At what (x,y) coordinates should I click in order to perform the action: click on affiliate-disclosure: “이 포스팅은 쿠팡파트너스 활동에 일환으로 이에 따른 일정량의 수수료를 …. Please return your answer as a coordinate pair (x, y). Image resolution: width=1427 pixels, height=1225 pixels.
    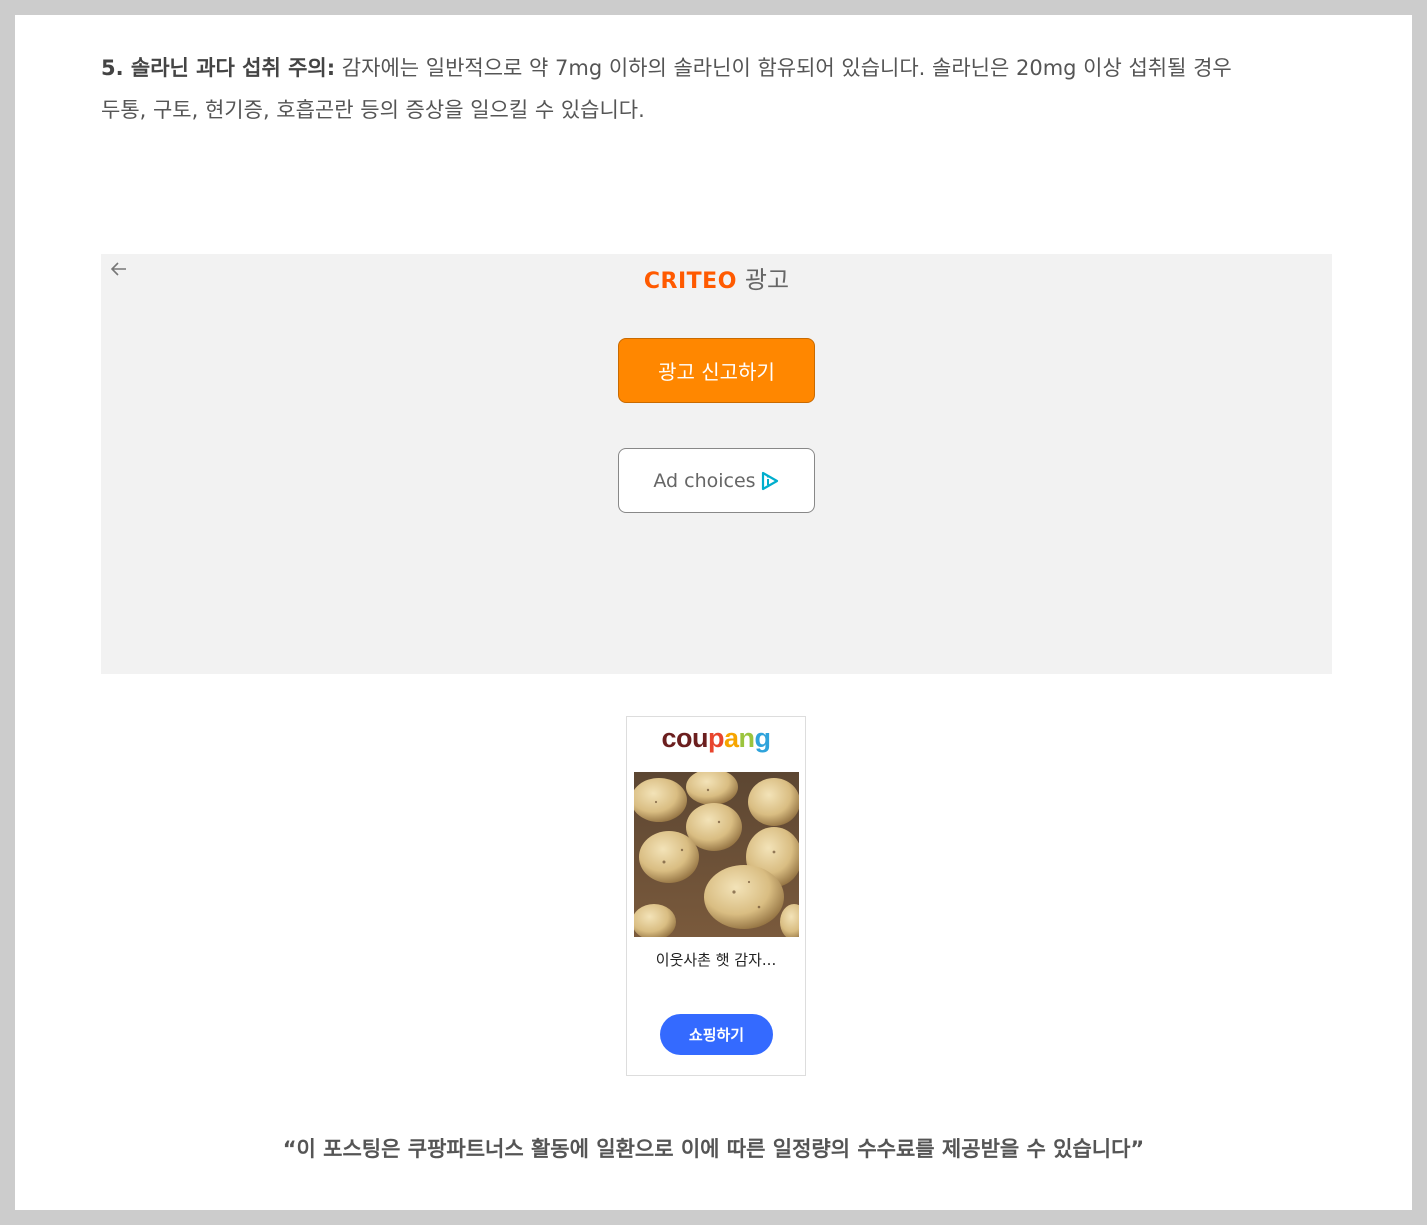
    Looking at the image, I should click on (713, 1149).